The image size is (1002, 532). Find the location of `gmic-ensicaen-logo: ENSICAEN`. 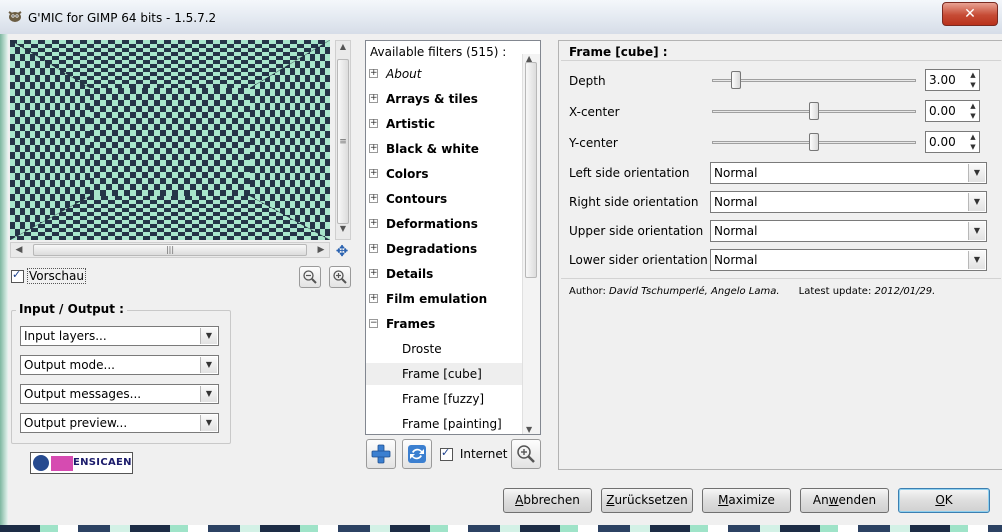

gmic-ensicaen-logo: ENSICAEN is located at coordinates (81, 463).